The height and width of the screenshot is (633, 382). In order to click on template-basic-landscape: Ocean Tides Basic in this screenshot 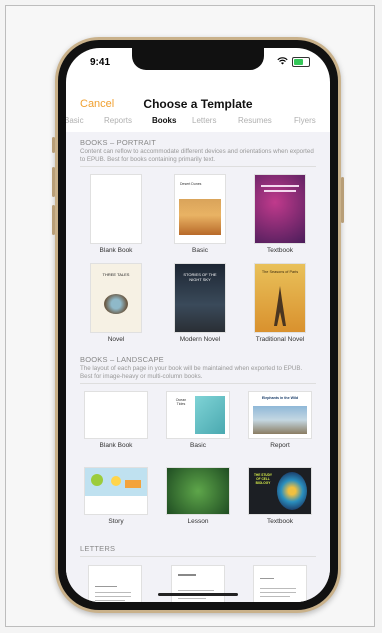, I will do `click(198, 420)`.